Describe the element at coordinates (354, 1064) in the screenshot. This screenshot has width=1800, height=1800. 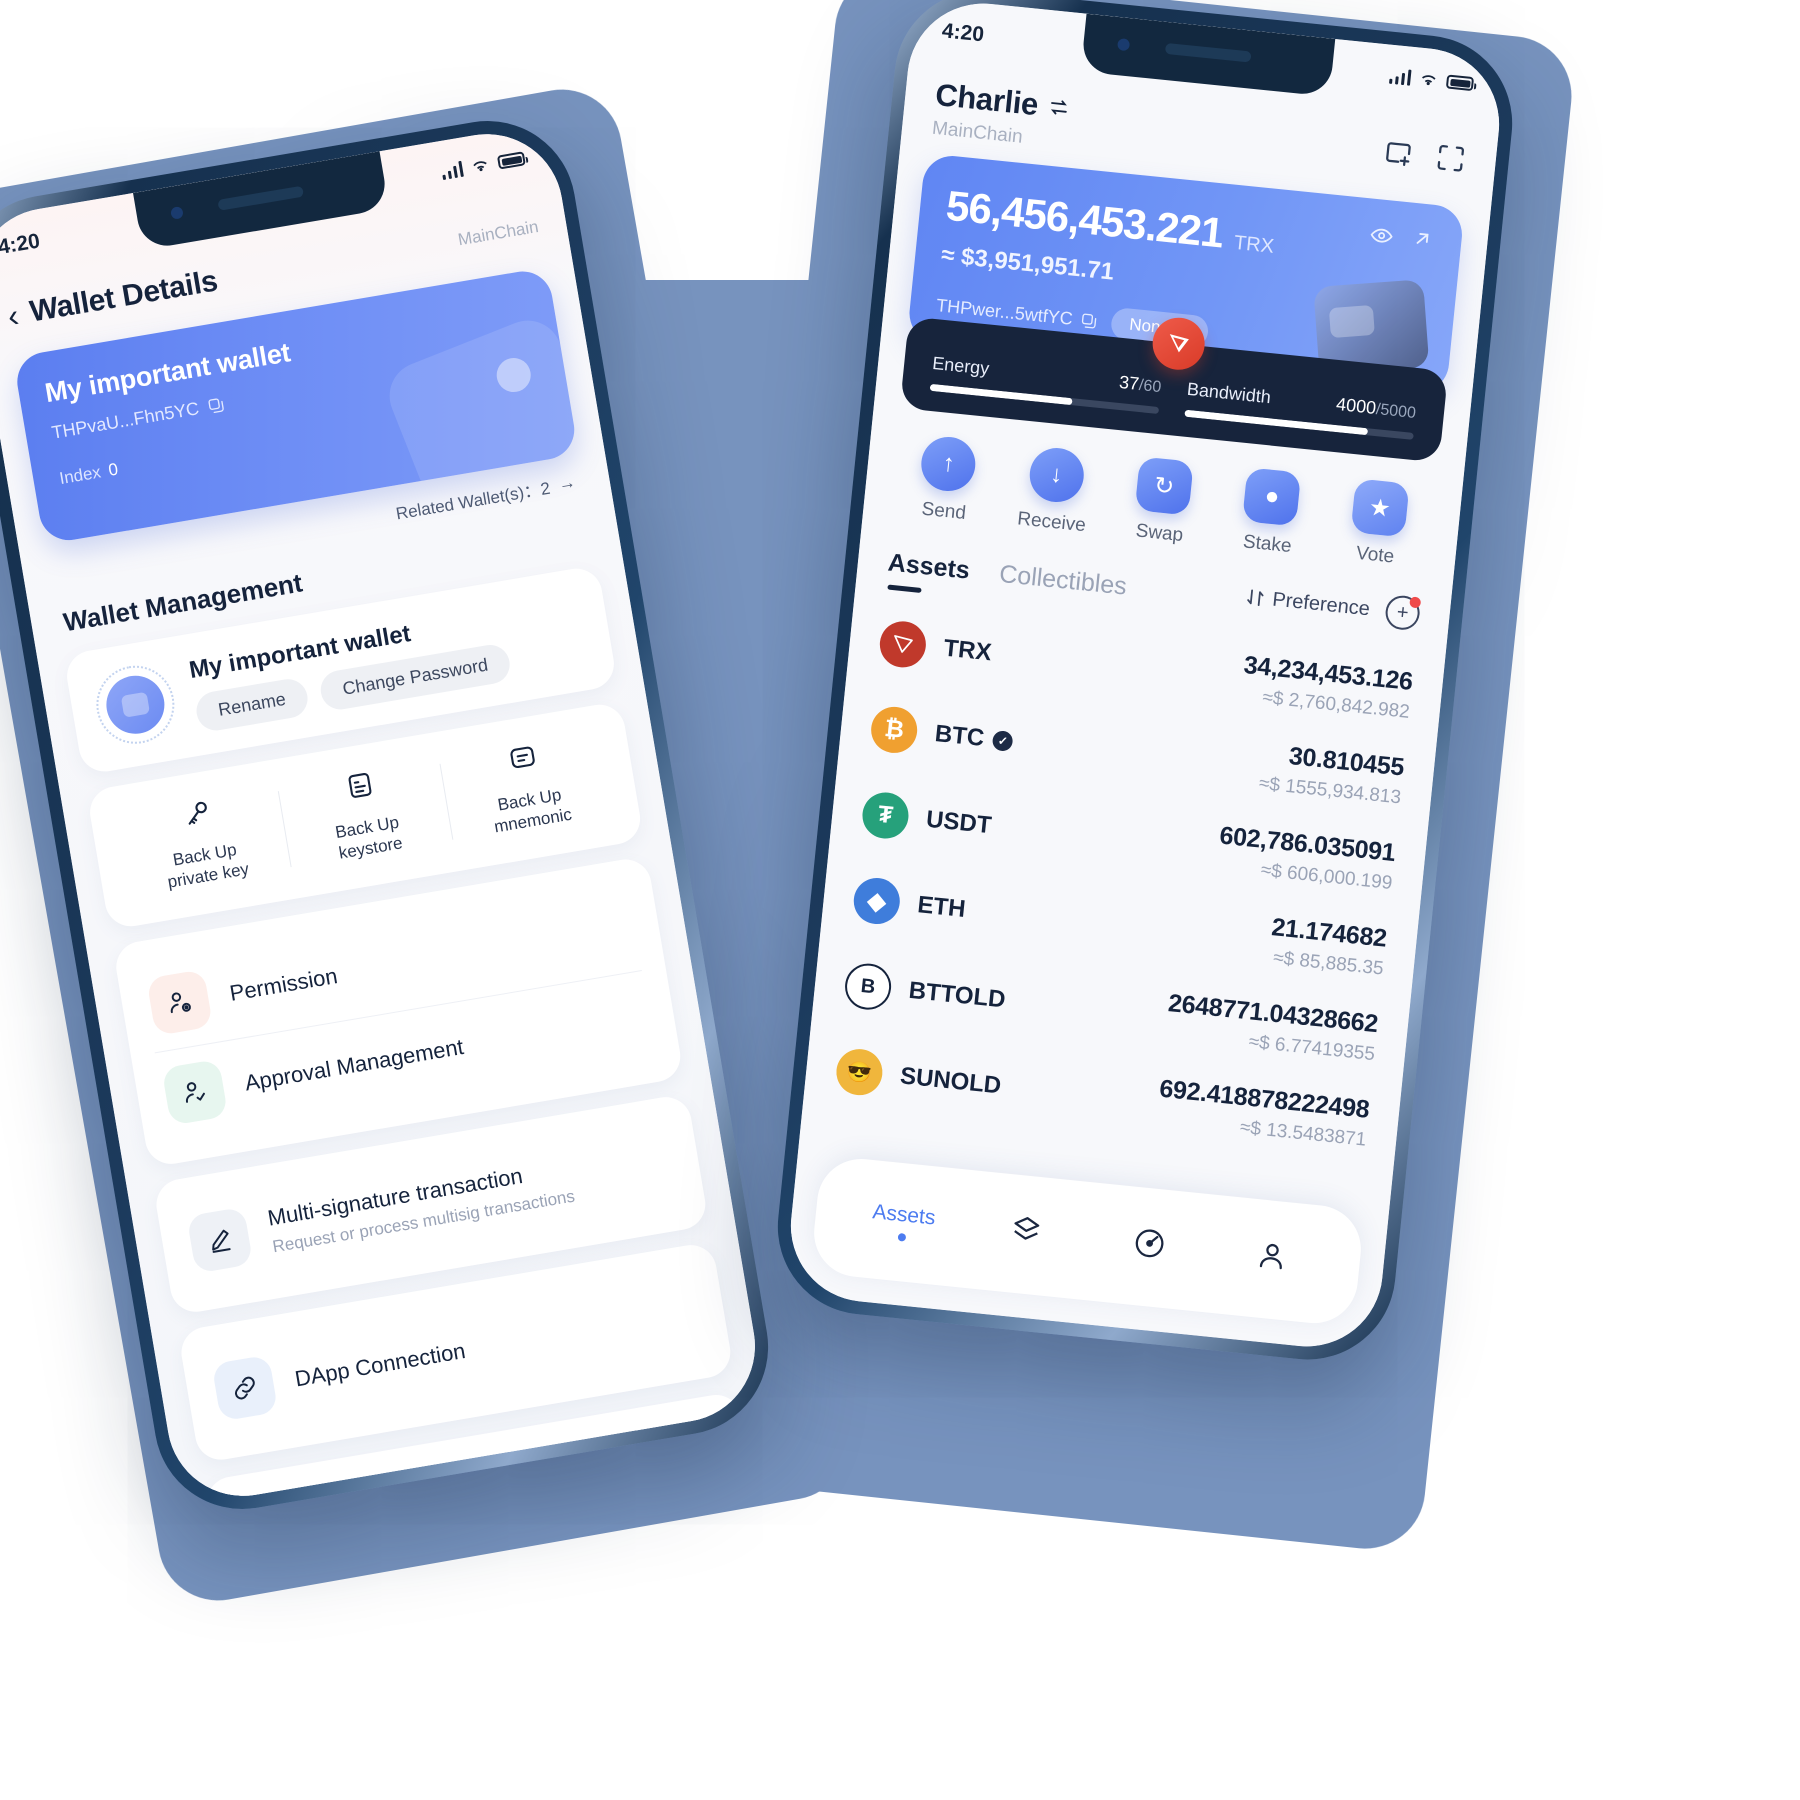
I see `menu-label-approval-management: Approval Management` at that location.